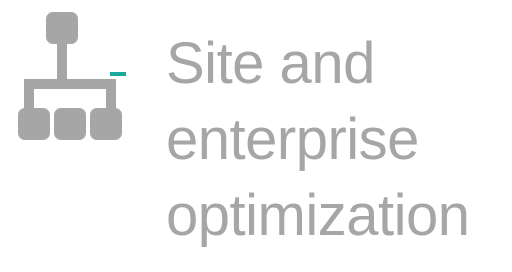  What do you see at coordinates (62, 28) in the screenshot?
I see `top-node-shape` at bounding box center [62, 28].